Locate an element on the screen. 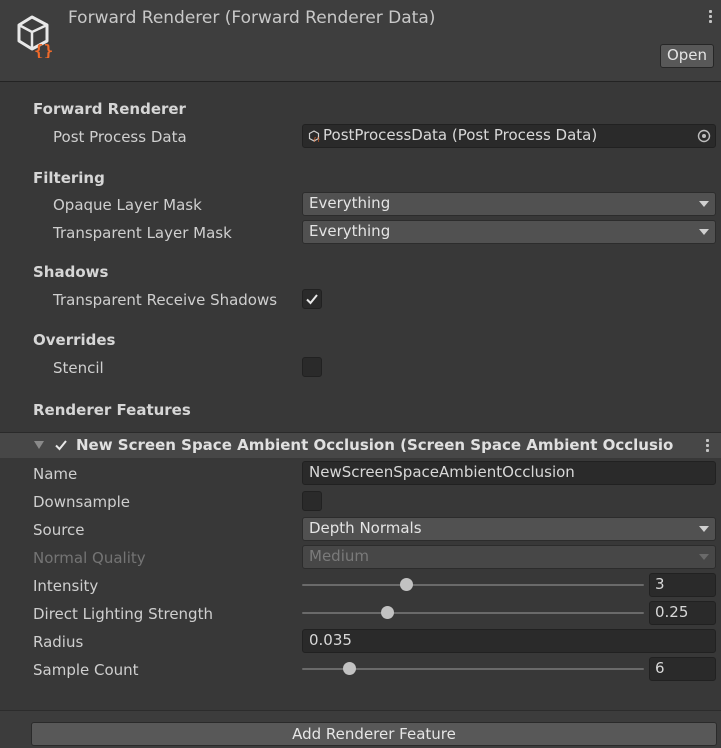 This screenshot has height=748, width=721. downsample-label: Downsample is located at coordinates (82, 502).